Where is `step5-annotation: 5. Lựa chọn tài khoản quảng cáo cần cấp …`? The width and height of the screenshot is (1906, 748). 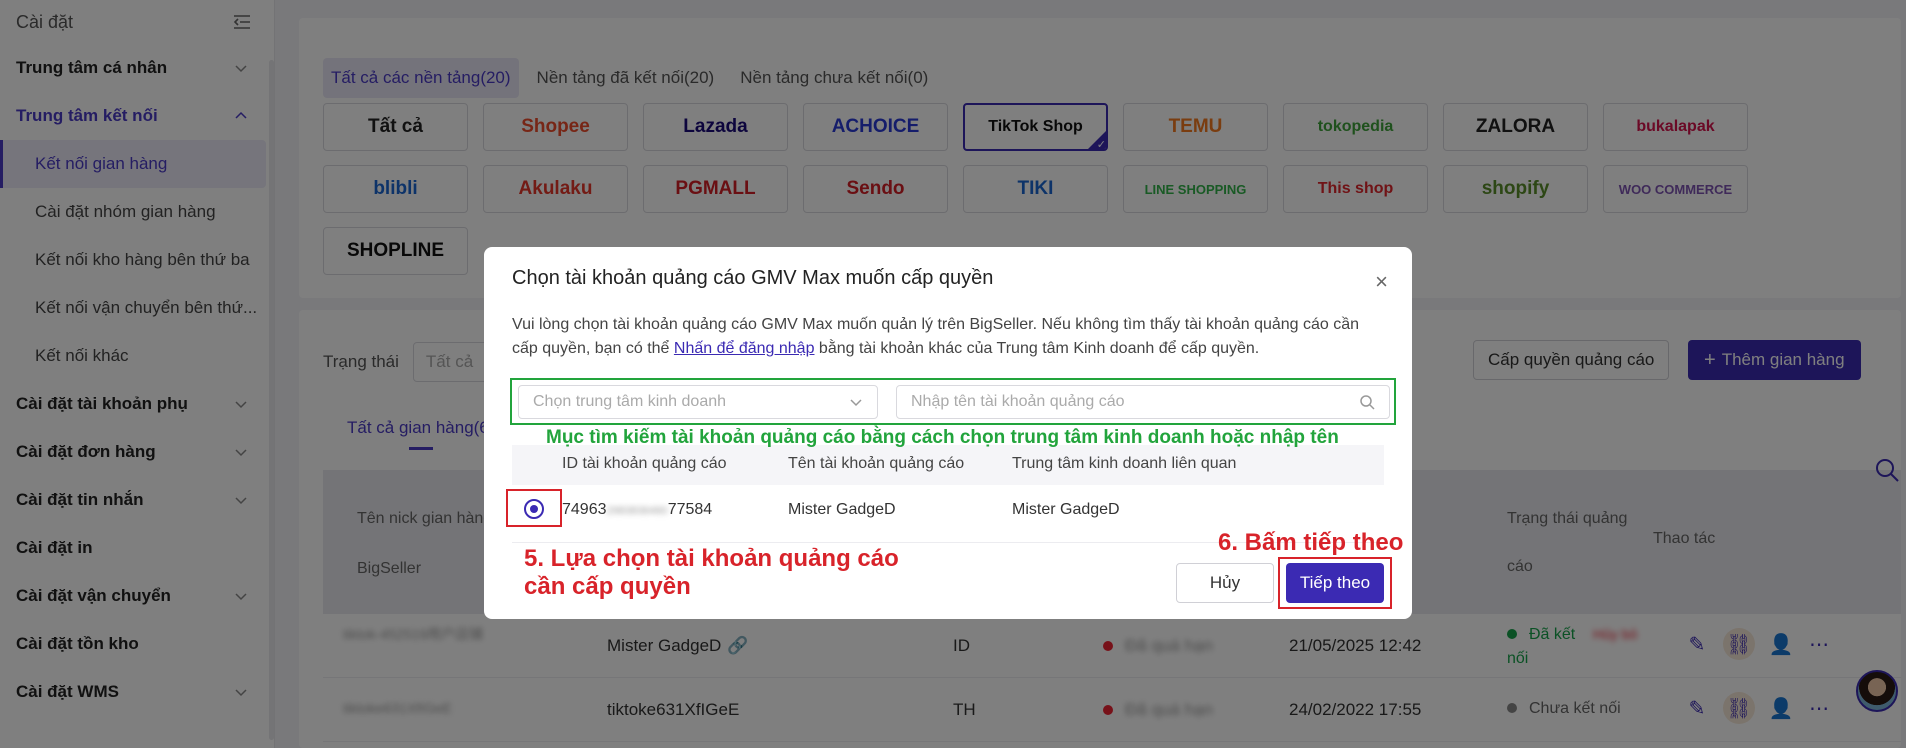 step5-annotation: 5. Lựa chọn tài khoản quảng cáo cần cấp … is located at coordinates (711, 572).